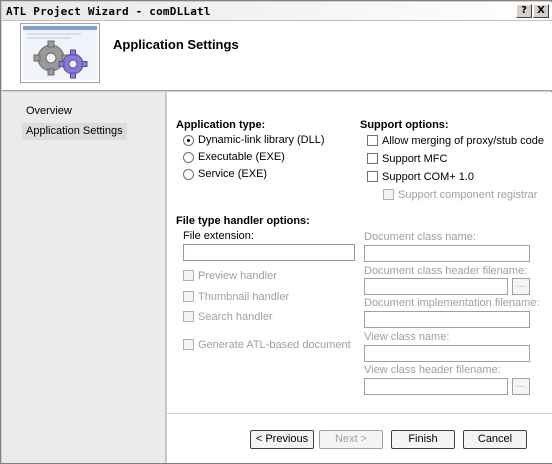 Image resolution: width=552 pixels, height=464 pixels. I want to click on radio-service, so click(188, 174).